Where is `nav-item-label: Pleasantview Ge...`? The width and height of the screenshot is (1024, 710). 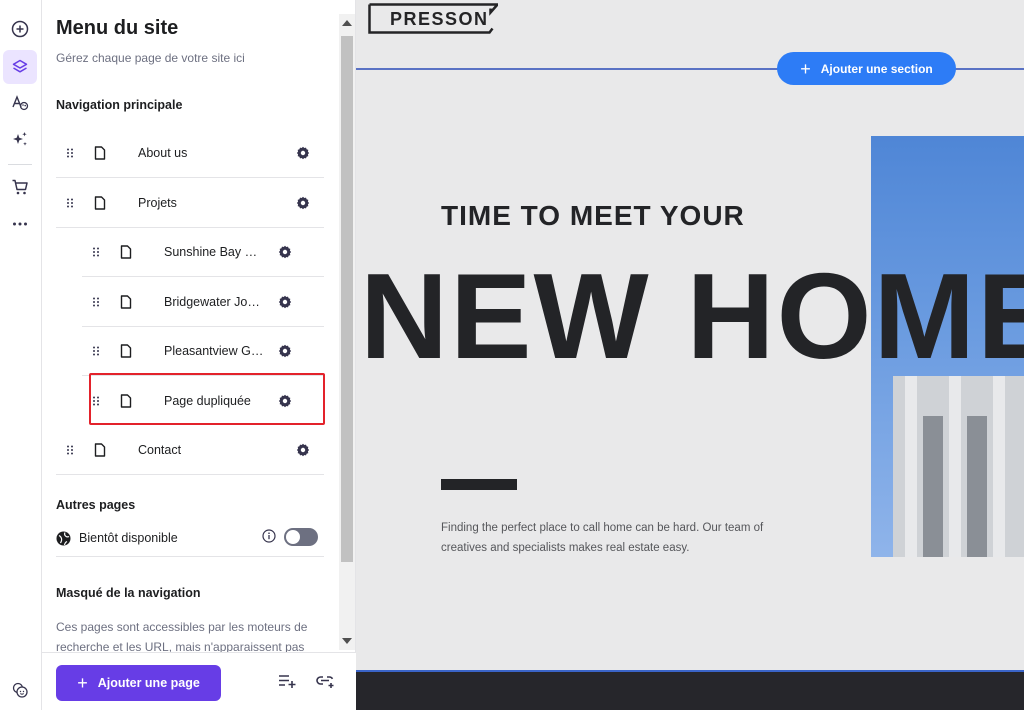
nav-item-label: Pleasantview Ge... is located at coordinates (214, 351).